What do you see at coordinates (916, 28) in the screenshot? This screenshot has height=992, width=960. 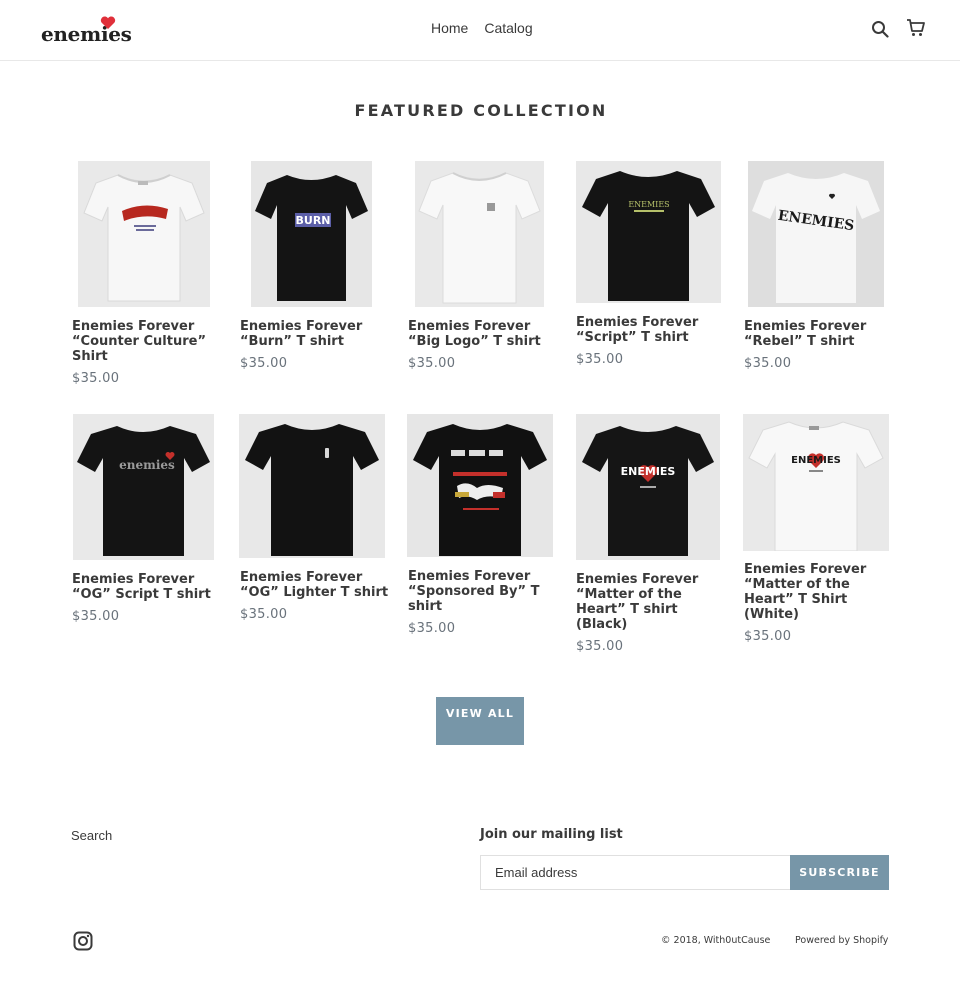 I see `cart-icon` at bounding box center [916, 28].